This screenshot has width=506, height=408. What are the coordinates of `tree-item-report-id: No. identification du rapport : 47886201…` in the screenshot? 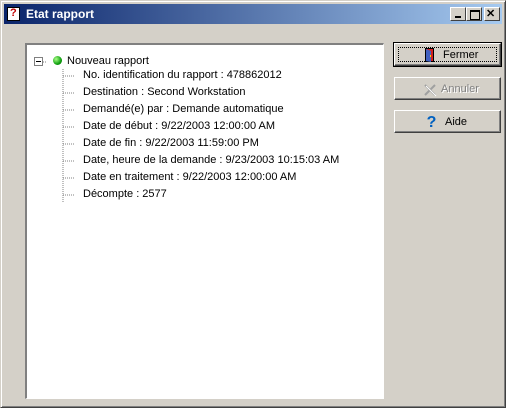 It's located at (182, 76).